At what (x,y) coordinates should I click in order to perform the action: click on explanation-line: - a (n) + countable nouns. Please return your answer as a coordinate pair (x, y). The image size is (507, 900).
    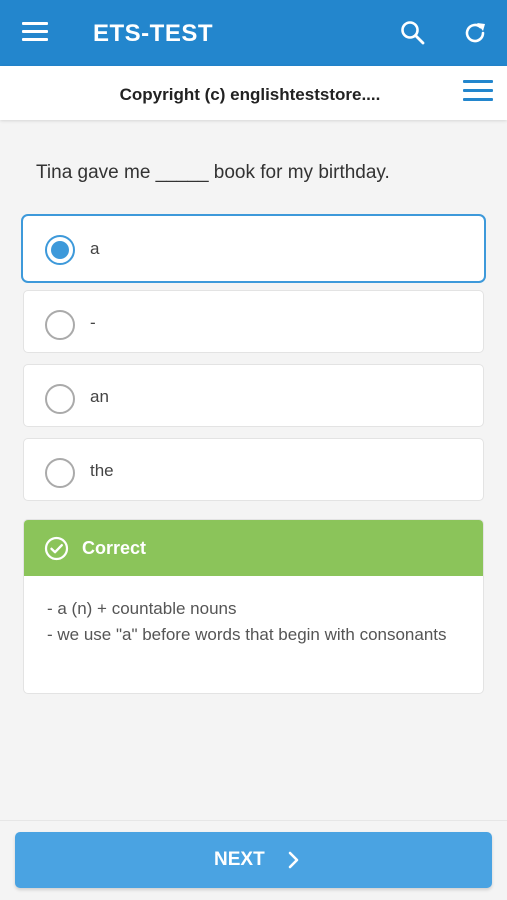
    Looking at the image, I should click on (142, 608).